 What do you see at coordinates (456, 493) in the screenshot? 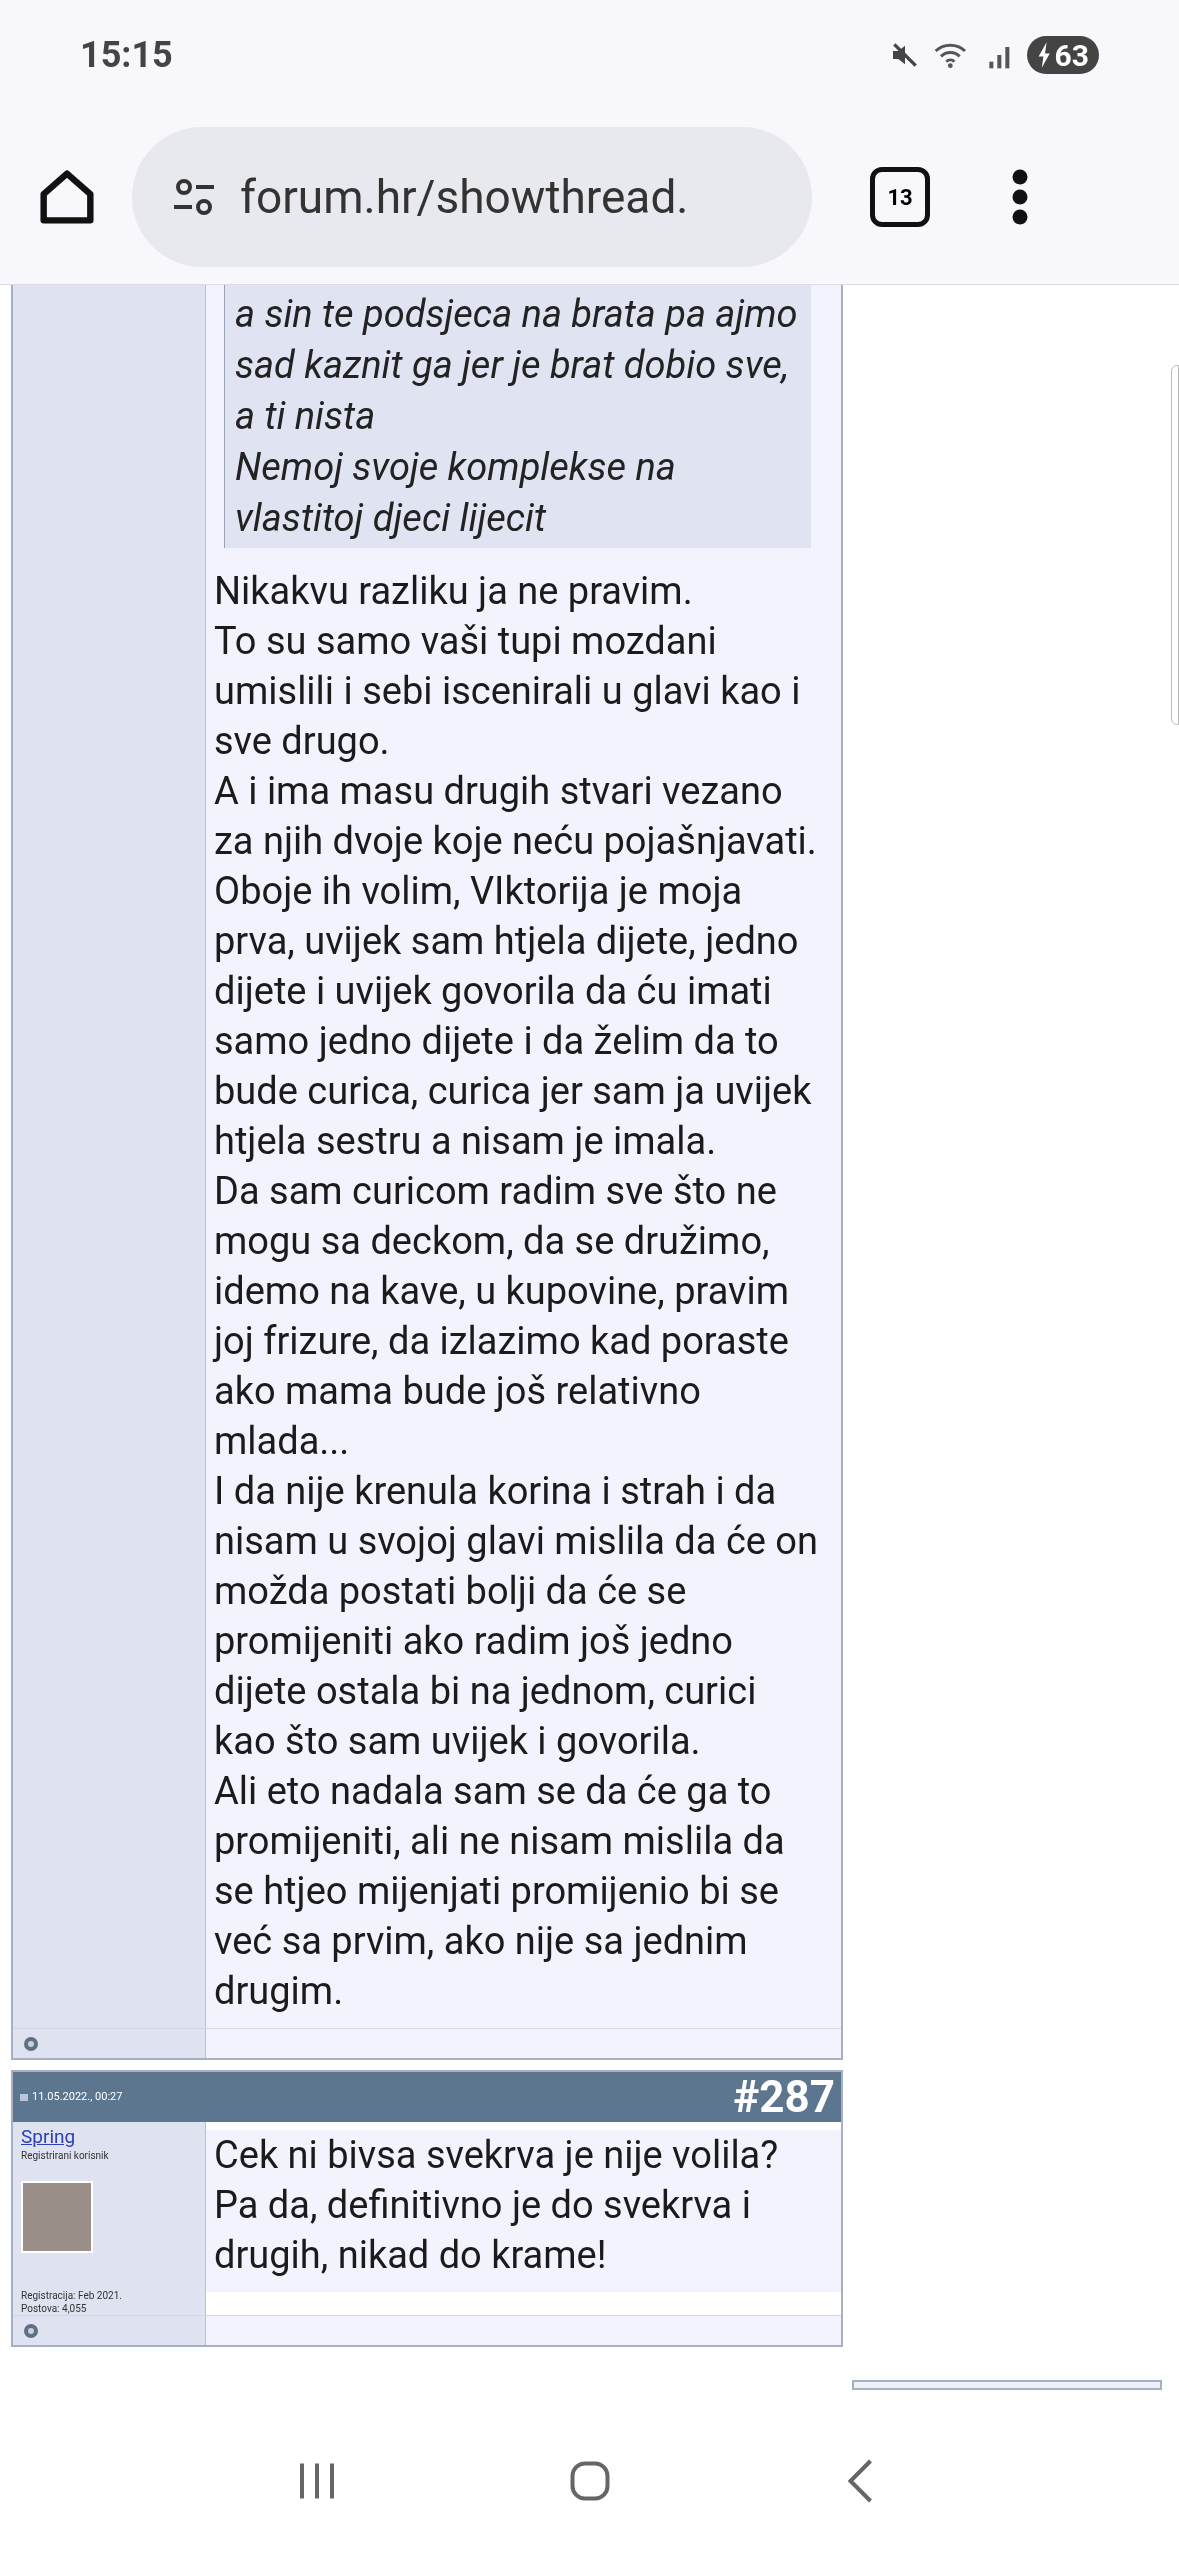
I see `quote-text: Nemoj svoje komplekse na vlastitoj djeci lijecit` at bounding box center [456, 493].